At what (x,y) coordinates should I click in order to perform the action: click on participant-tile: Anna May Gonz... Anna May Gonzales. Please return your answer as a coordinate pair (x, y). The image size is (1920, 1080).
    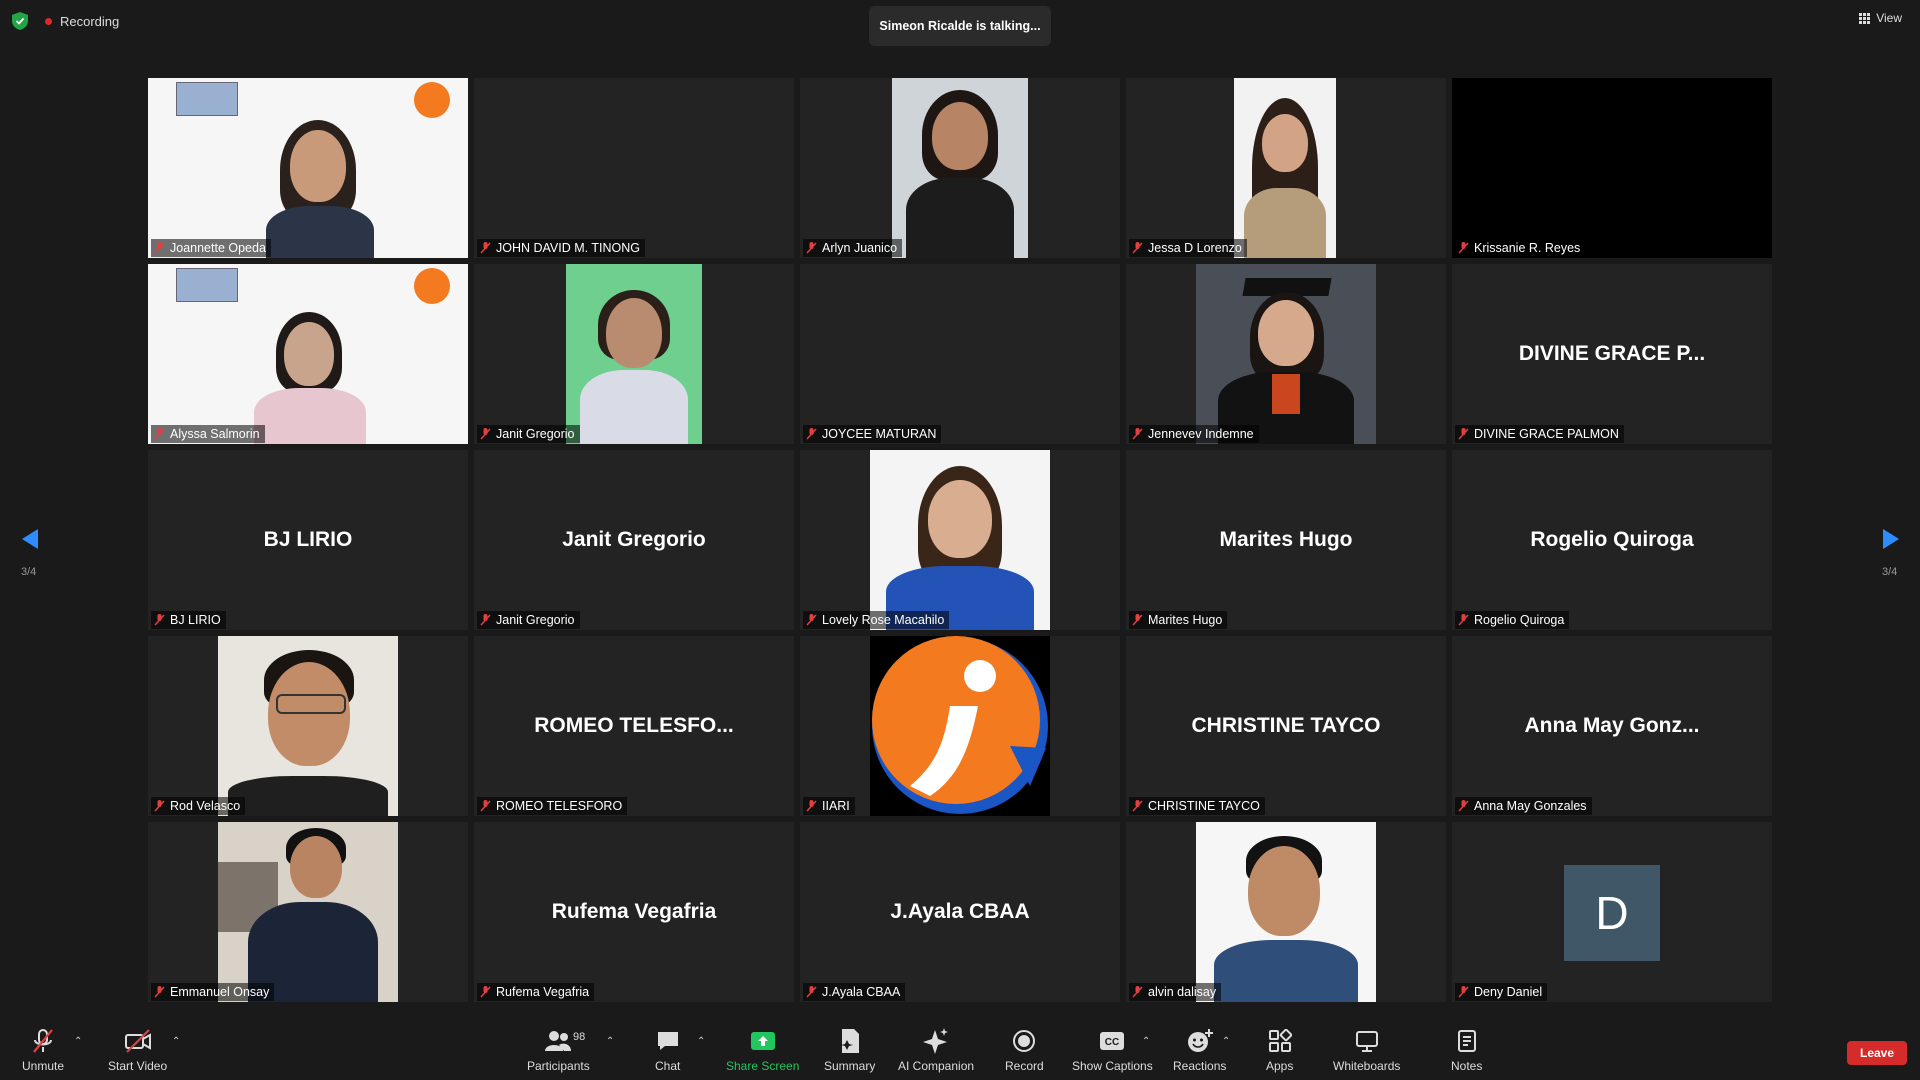
    Looking at the image, I should click on (1612, 726).